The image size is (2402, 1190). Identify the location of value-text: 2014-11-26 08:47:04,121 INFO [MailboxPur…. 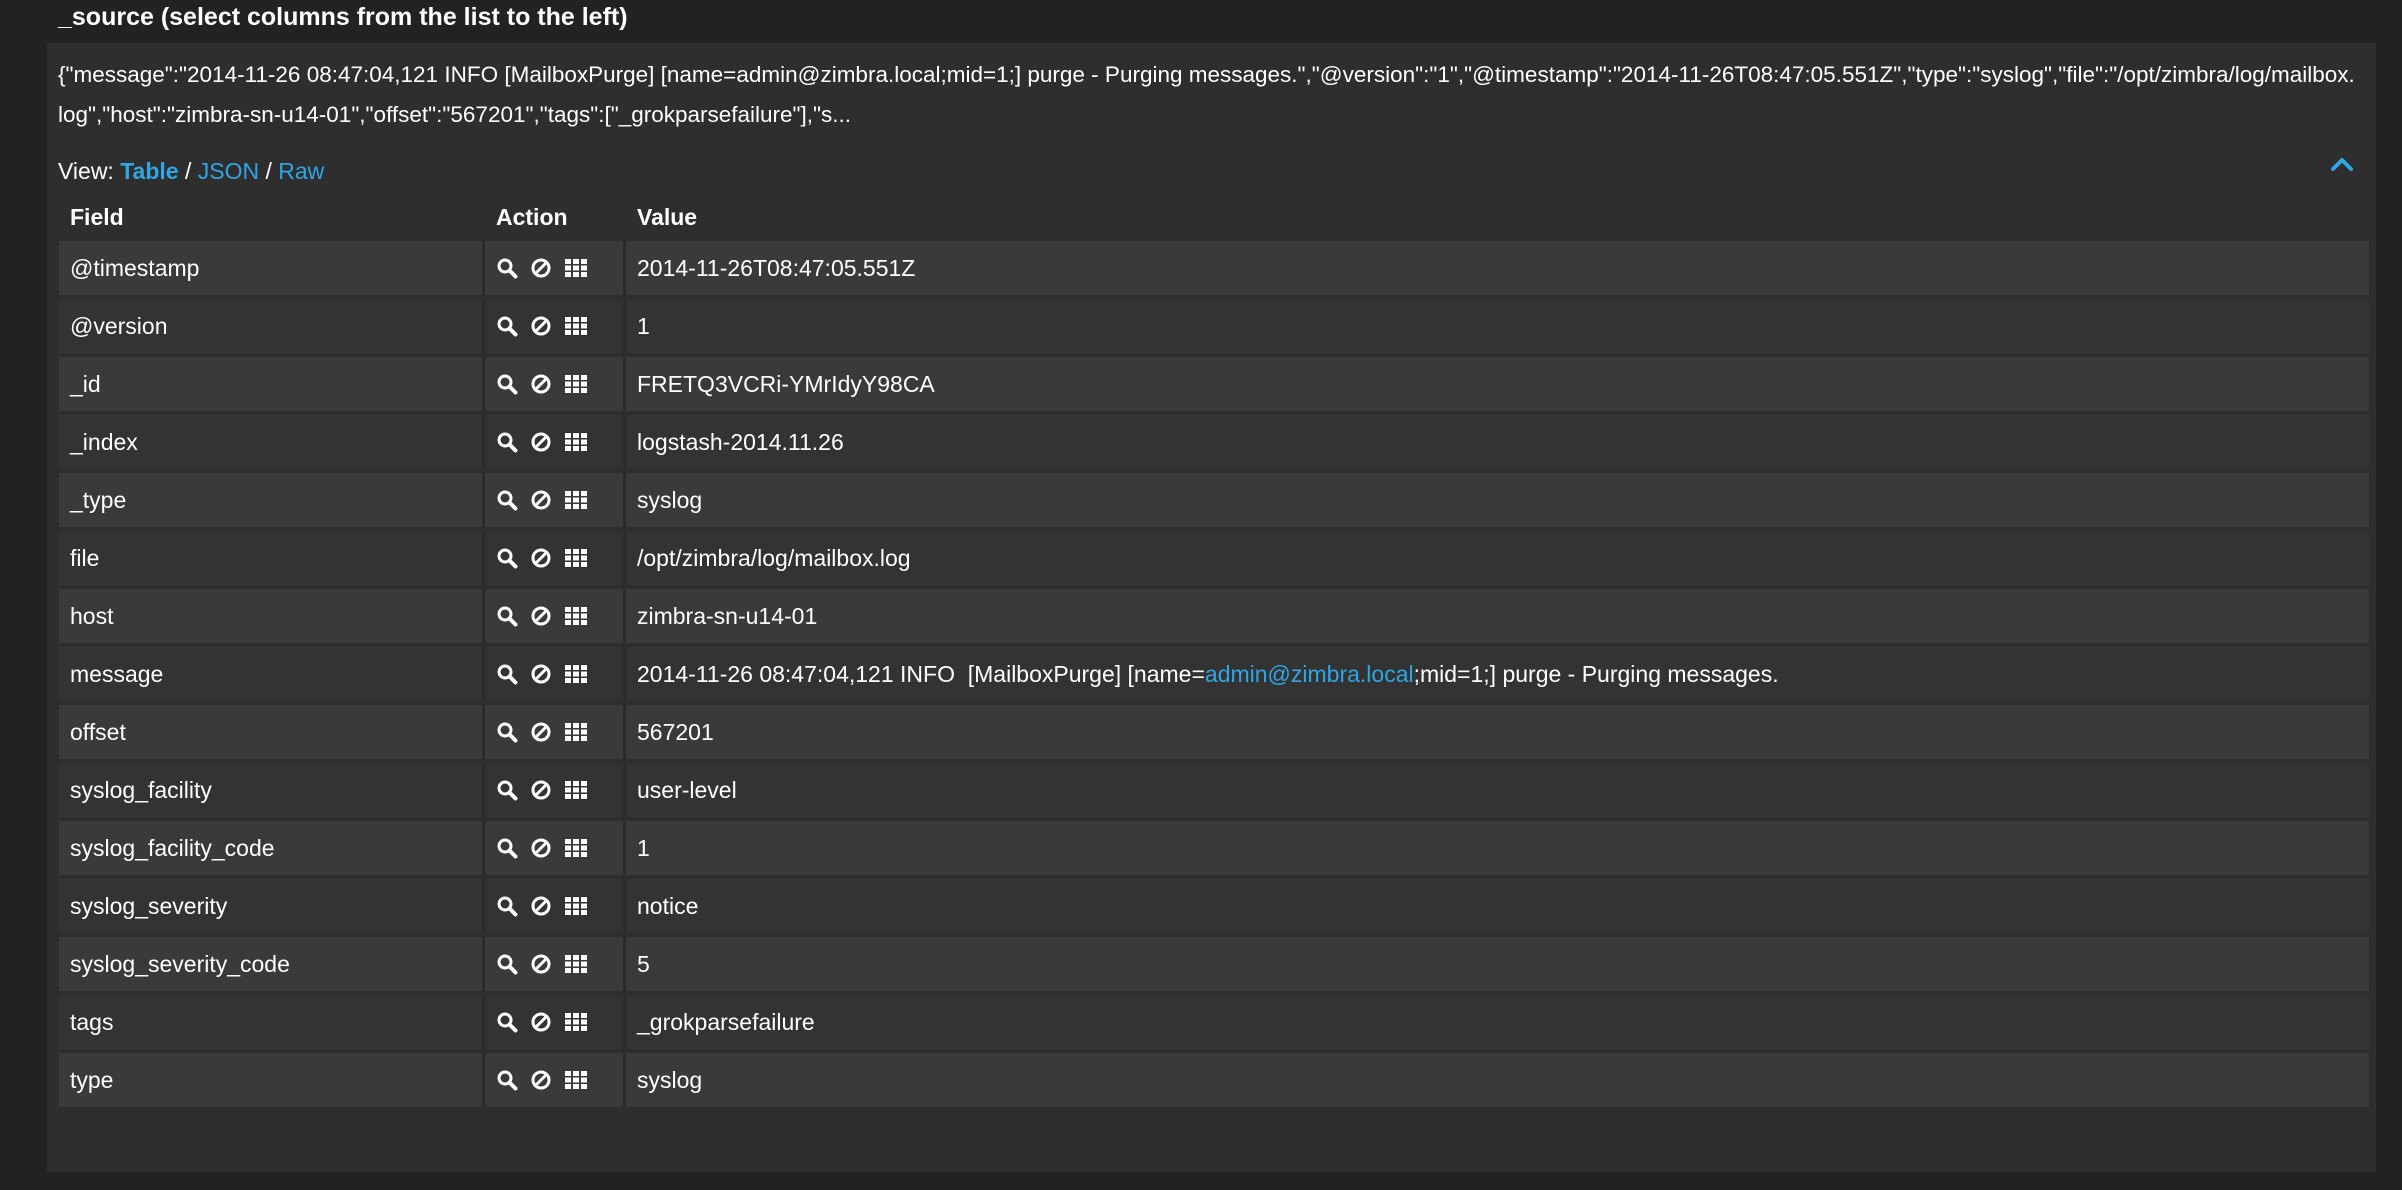
(921, 673).